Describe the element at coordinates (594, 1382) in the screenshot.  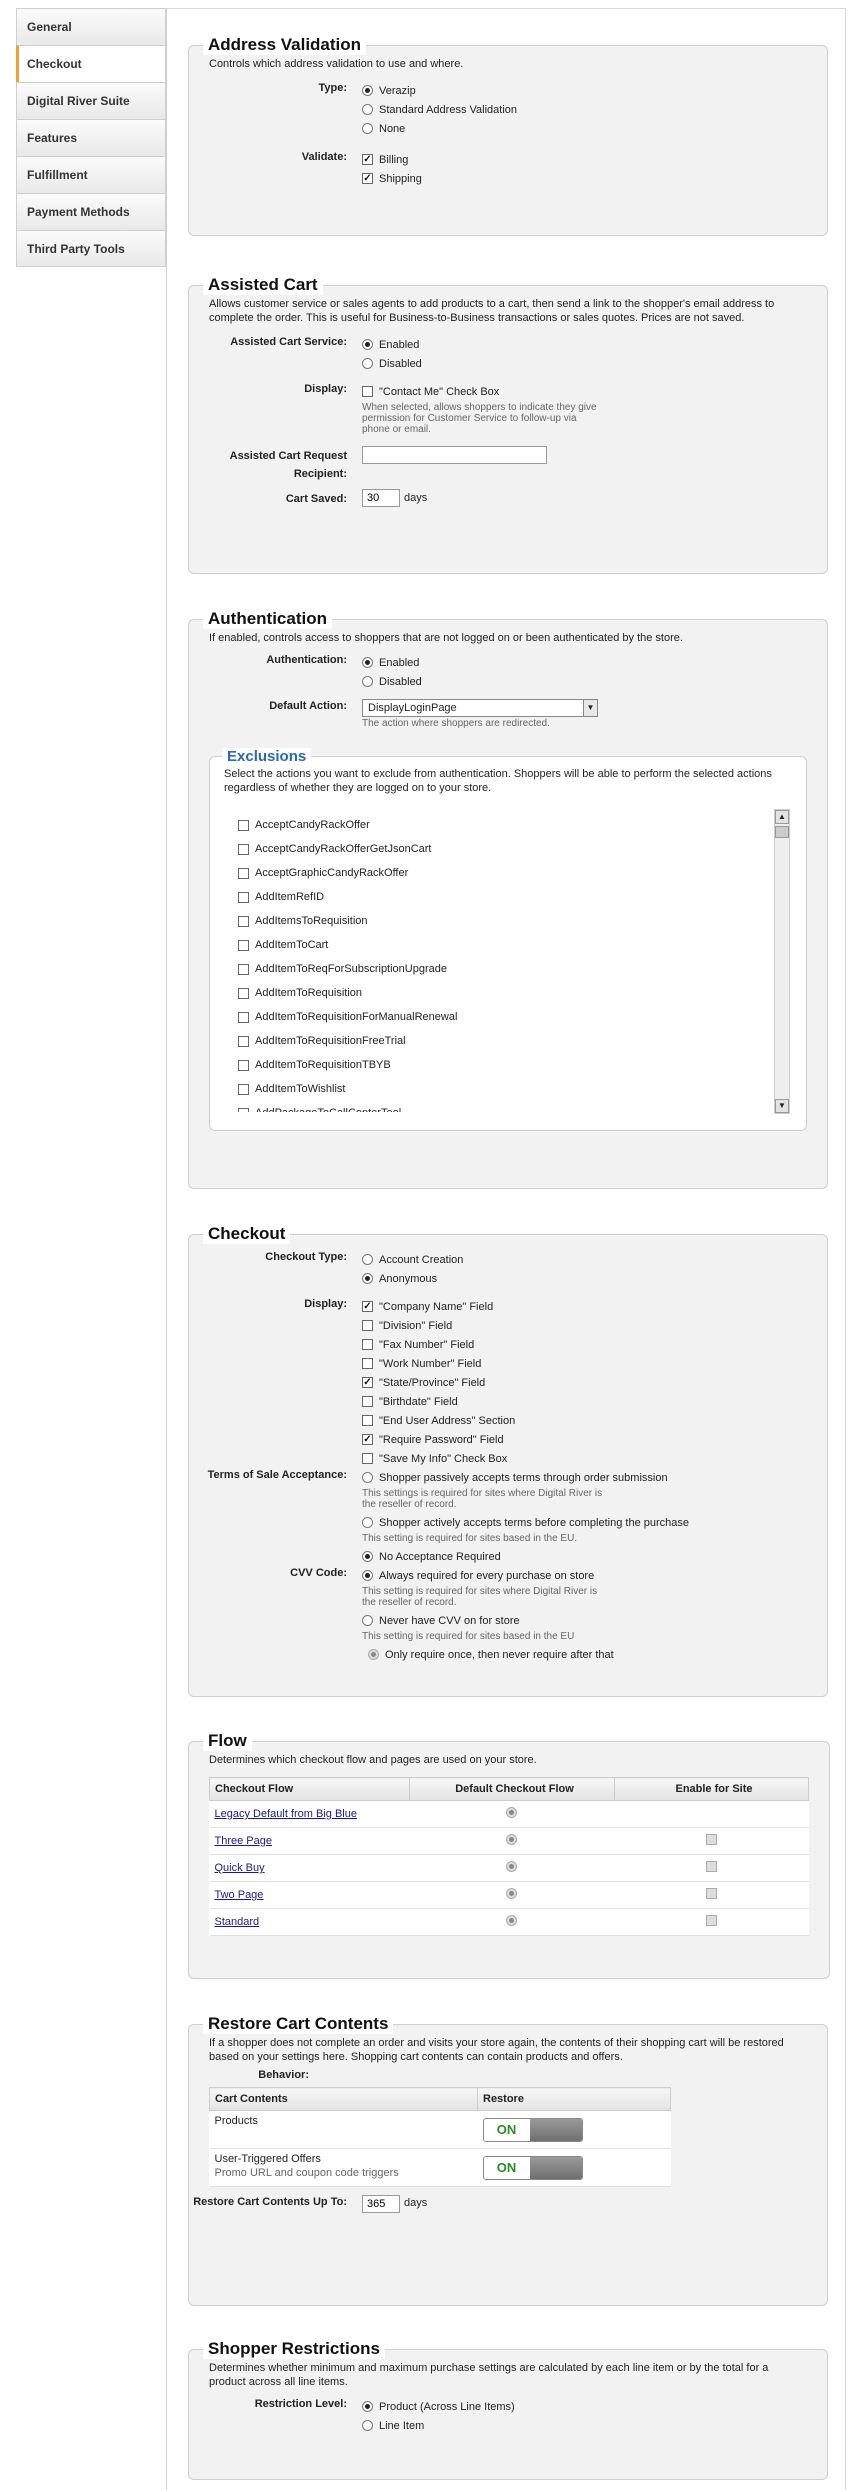
I see `display-option: ✓ "State/Province" Field` at that location.